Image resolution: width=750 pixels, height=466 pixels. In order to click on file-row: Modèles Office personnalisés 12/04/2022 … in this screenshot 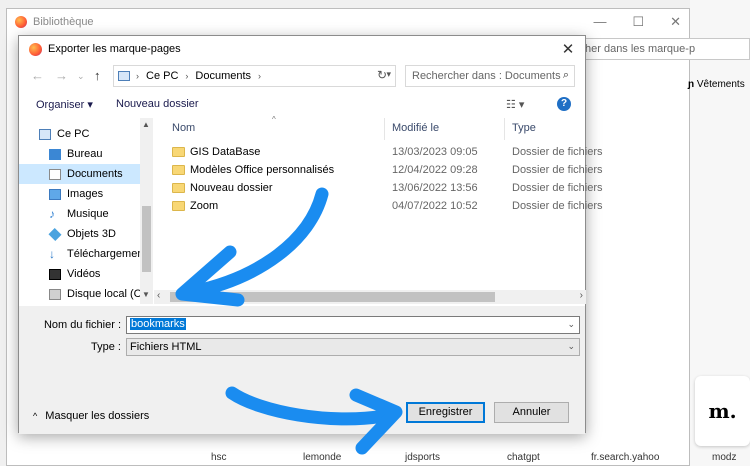, I will do `click(387, 171)`.